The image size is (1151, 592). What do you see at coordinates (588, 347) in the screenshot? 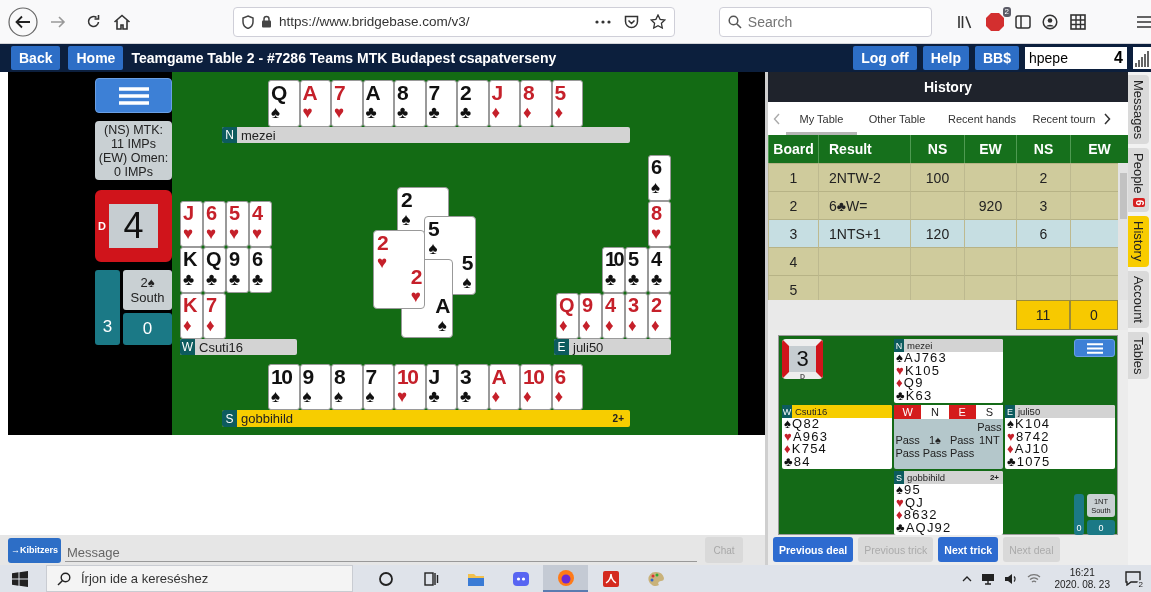
I see `player-name: juli50` at bounding box center [588, 347].